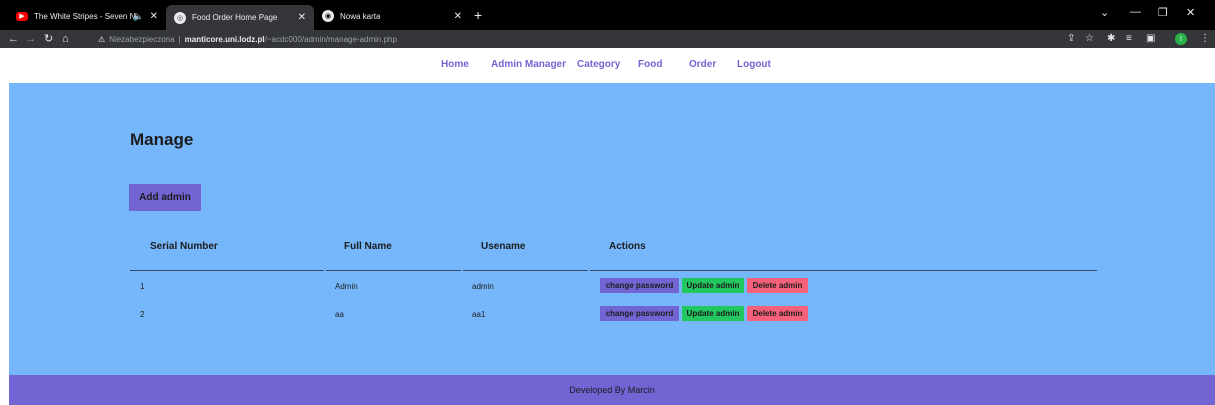 Image resolution: width=1215 pixels, height=405 pixels. Describe the element at coordinates (528, 64) in the screenshot. I see `nav-admin-manager: Admin Manager` at that location.